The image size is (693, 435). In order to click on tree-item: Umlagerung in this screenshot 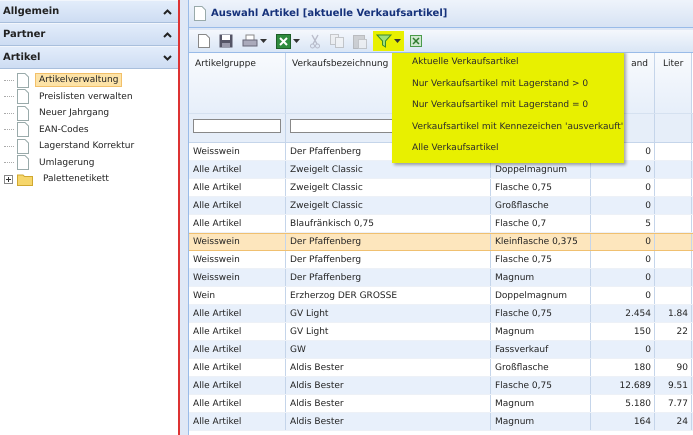, I will do `click(66, 163)`.